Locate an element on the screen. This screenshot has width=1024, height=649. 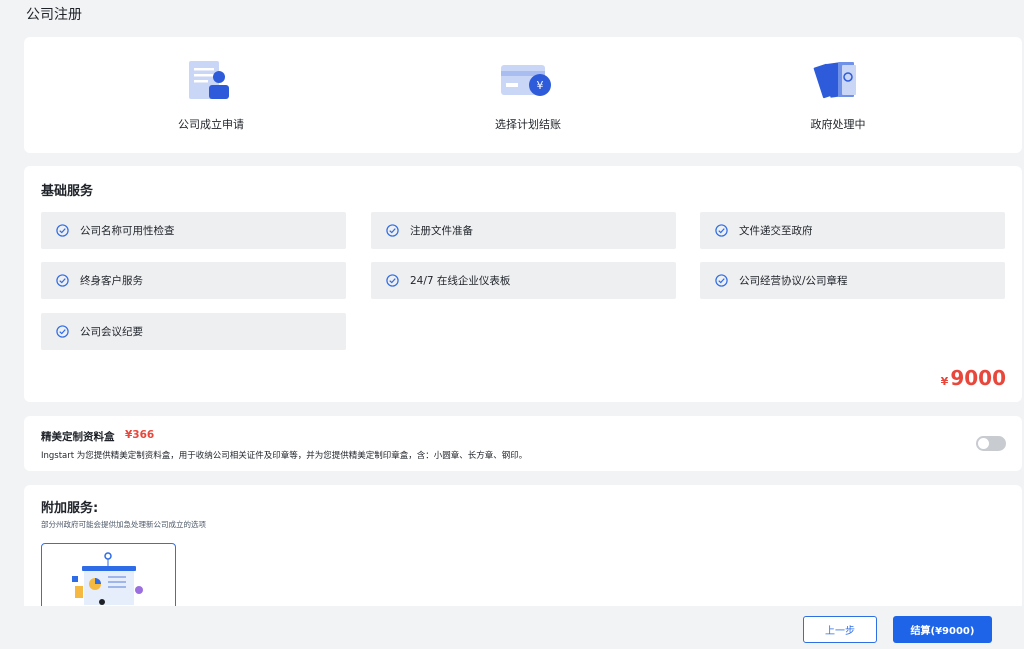
step-label: 公司成立申请 is located at coordinates (211, 124).